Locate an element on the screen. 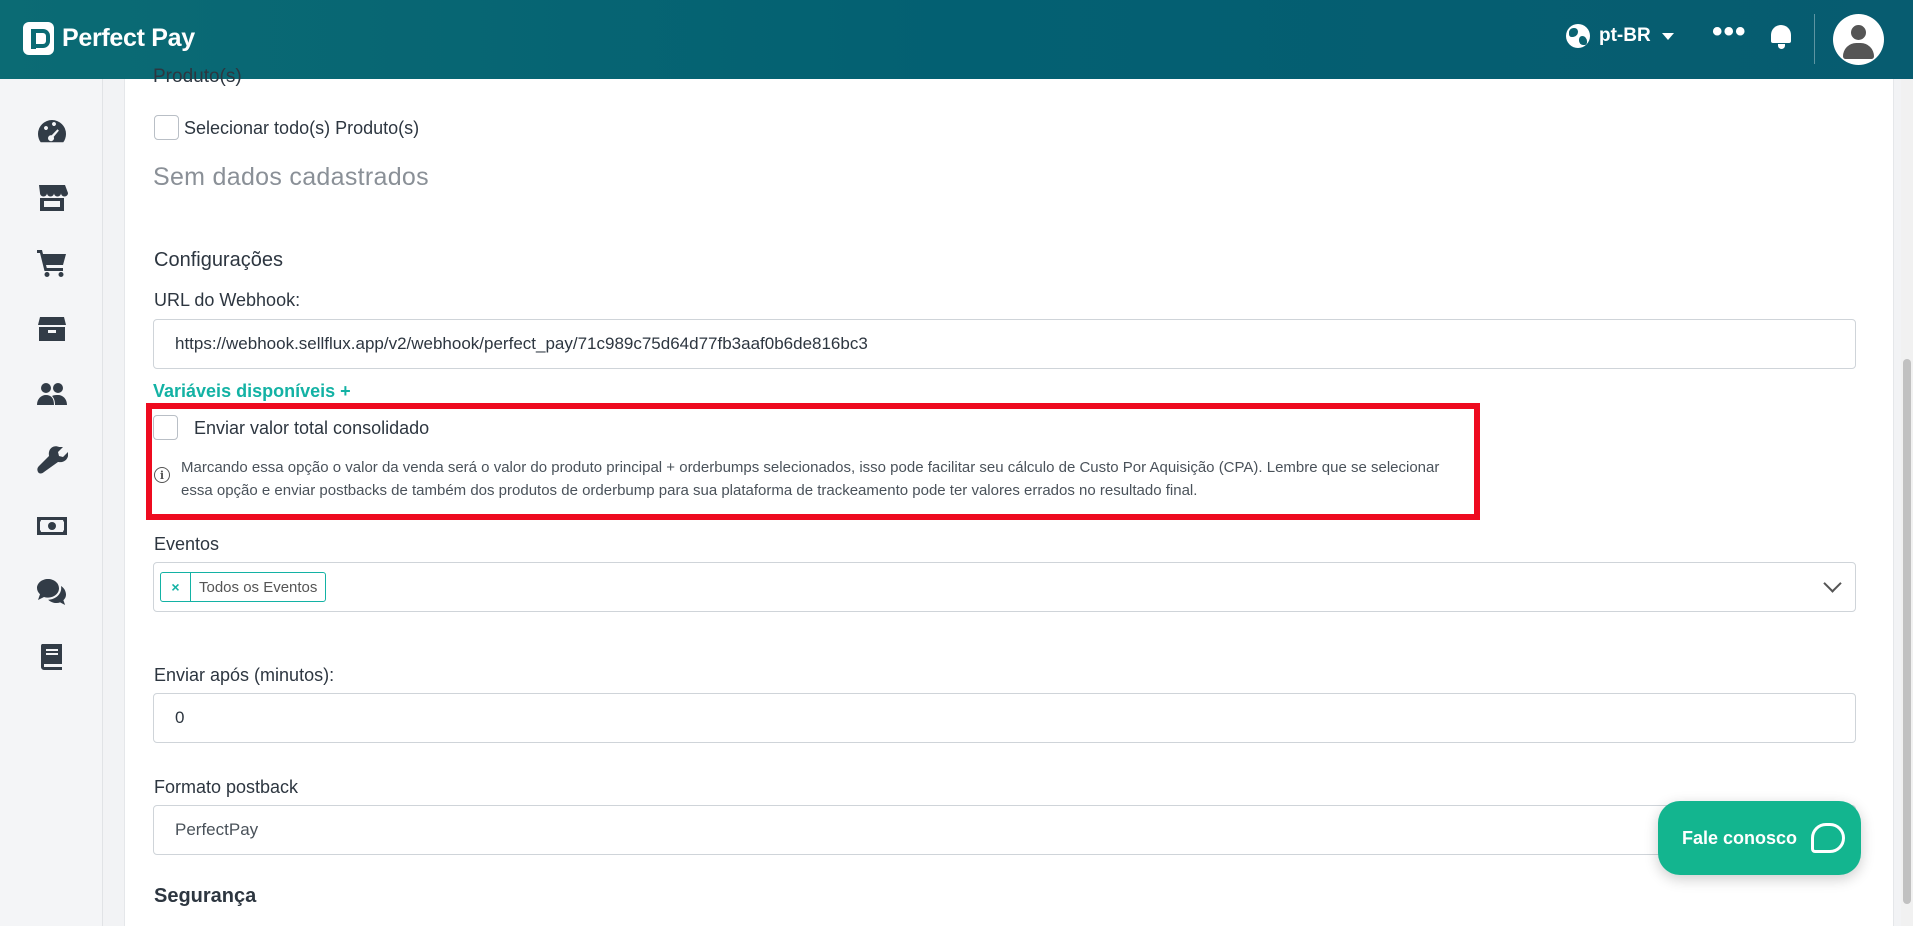 The height and width of the screenshot is (926, 1913). events-select: × Todos os Eventos is located at coordinates (1004, 587).